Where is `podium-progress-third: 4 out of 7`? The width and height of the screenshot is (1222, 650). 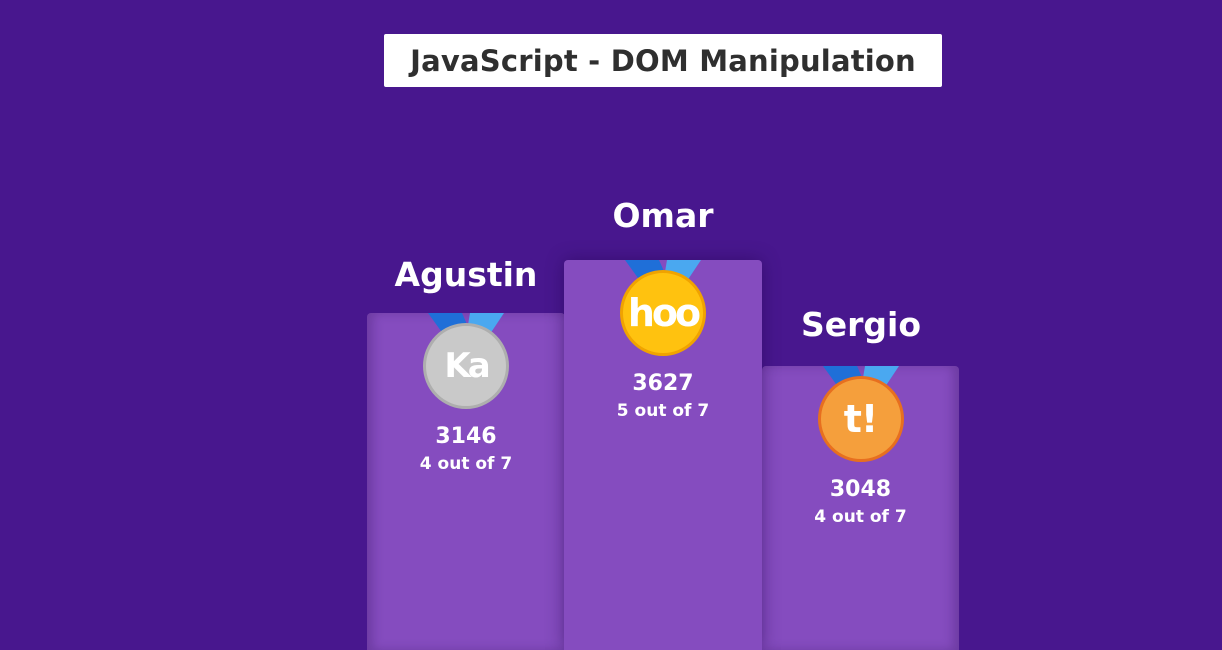
podium-progress-third: 4 out of 7 is located at coordinates (860, 517).